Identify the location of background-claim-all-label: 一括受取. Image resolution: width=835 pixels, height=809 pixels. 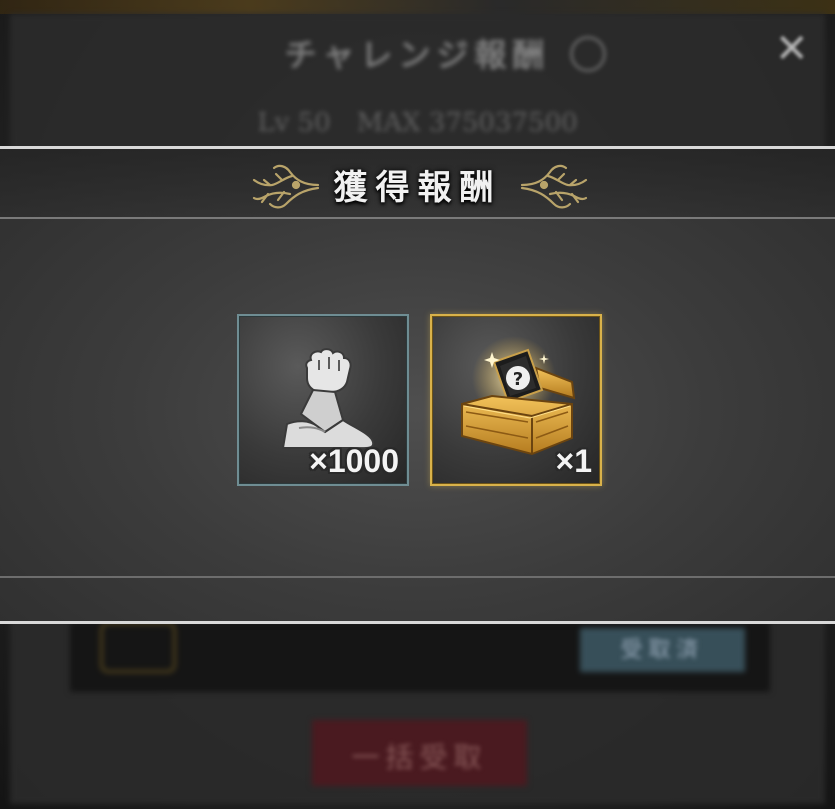
(419, 757).